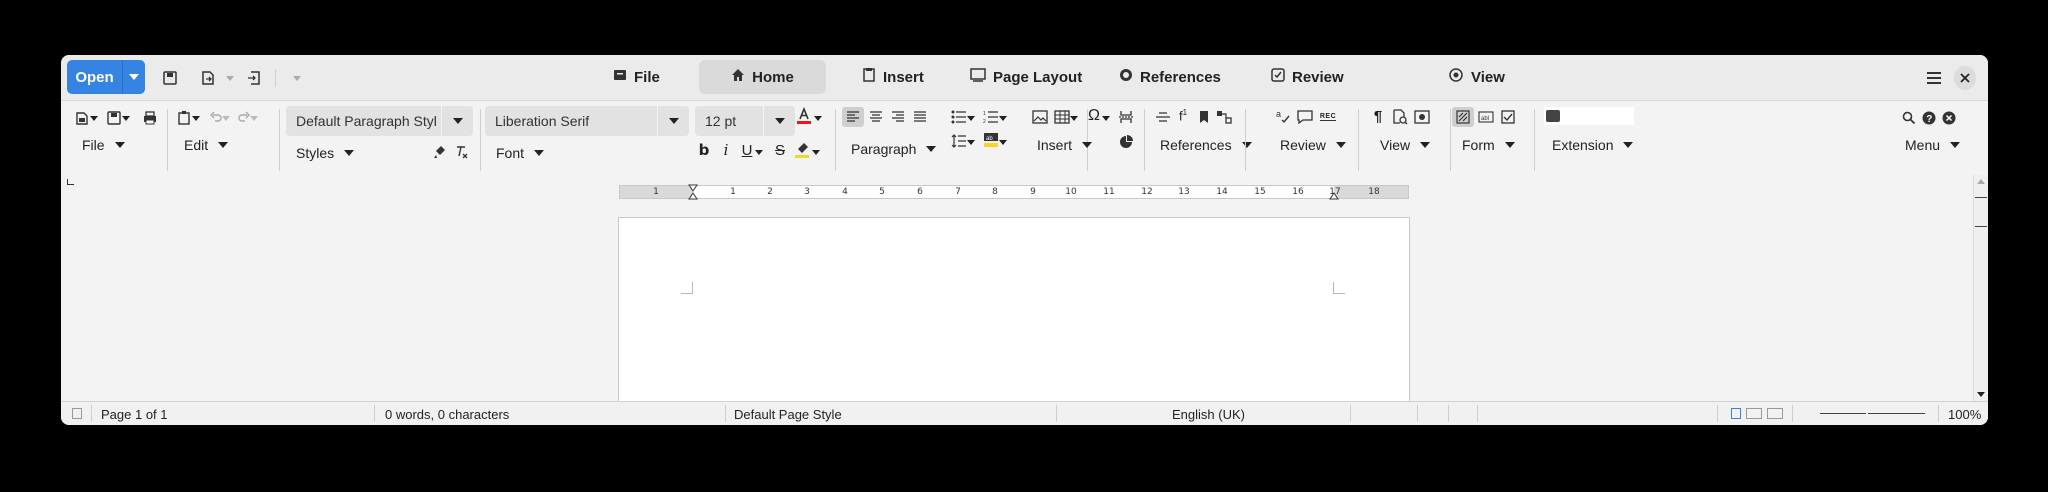 The width and height of the screenshot is (2048, 492). Describe the element at coordinates (1126, 117) in the screenshot. I see `page-break-icon` at that location.